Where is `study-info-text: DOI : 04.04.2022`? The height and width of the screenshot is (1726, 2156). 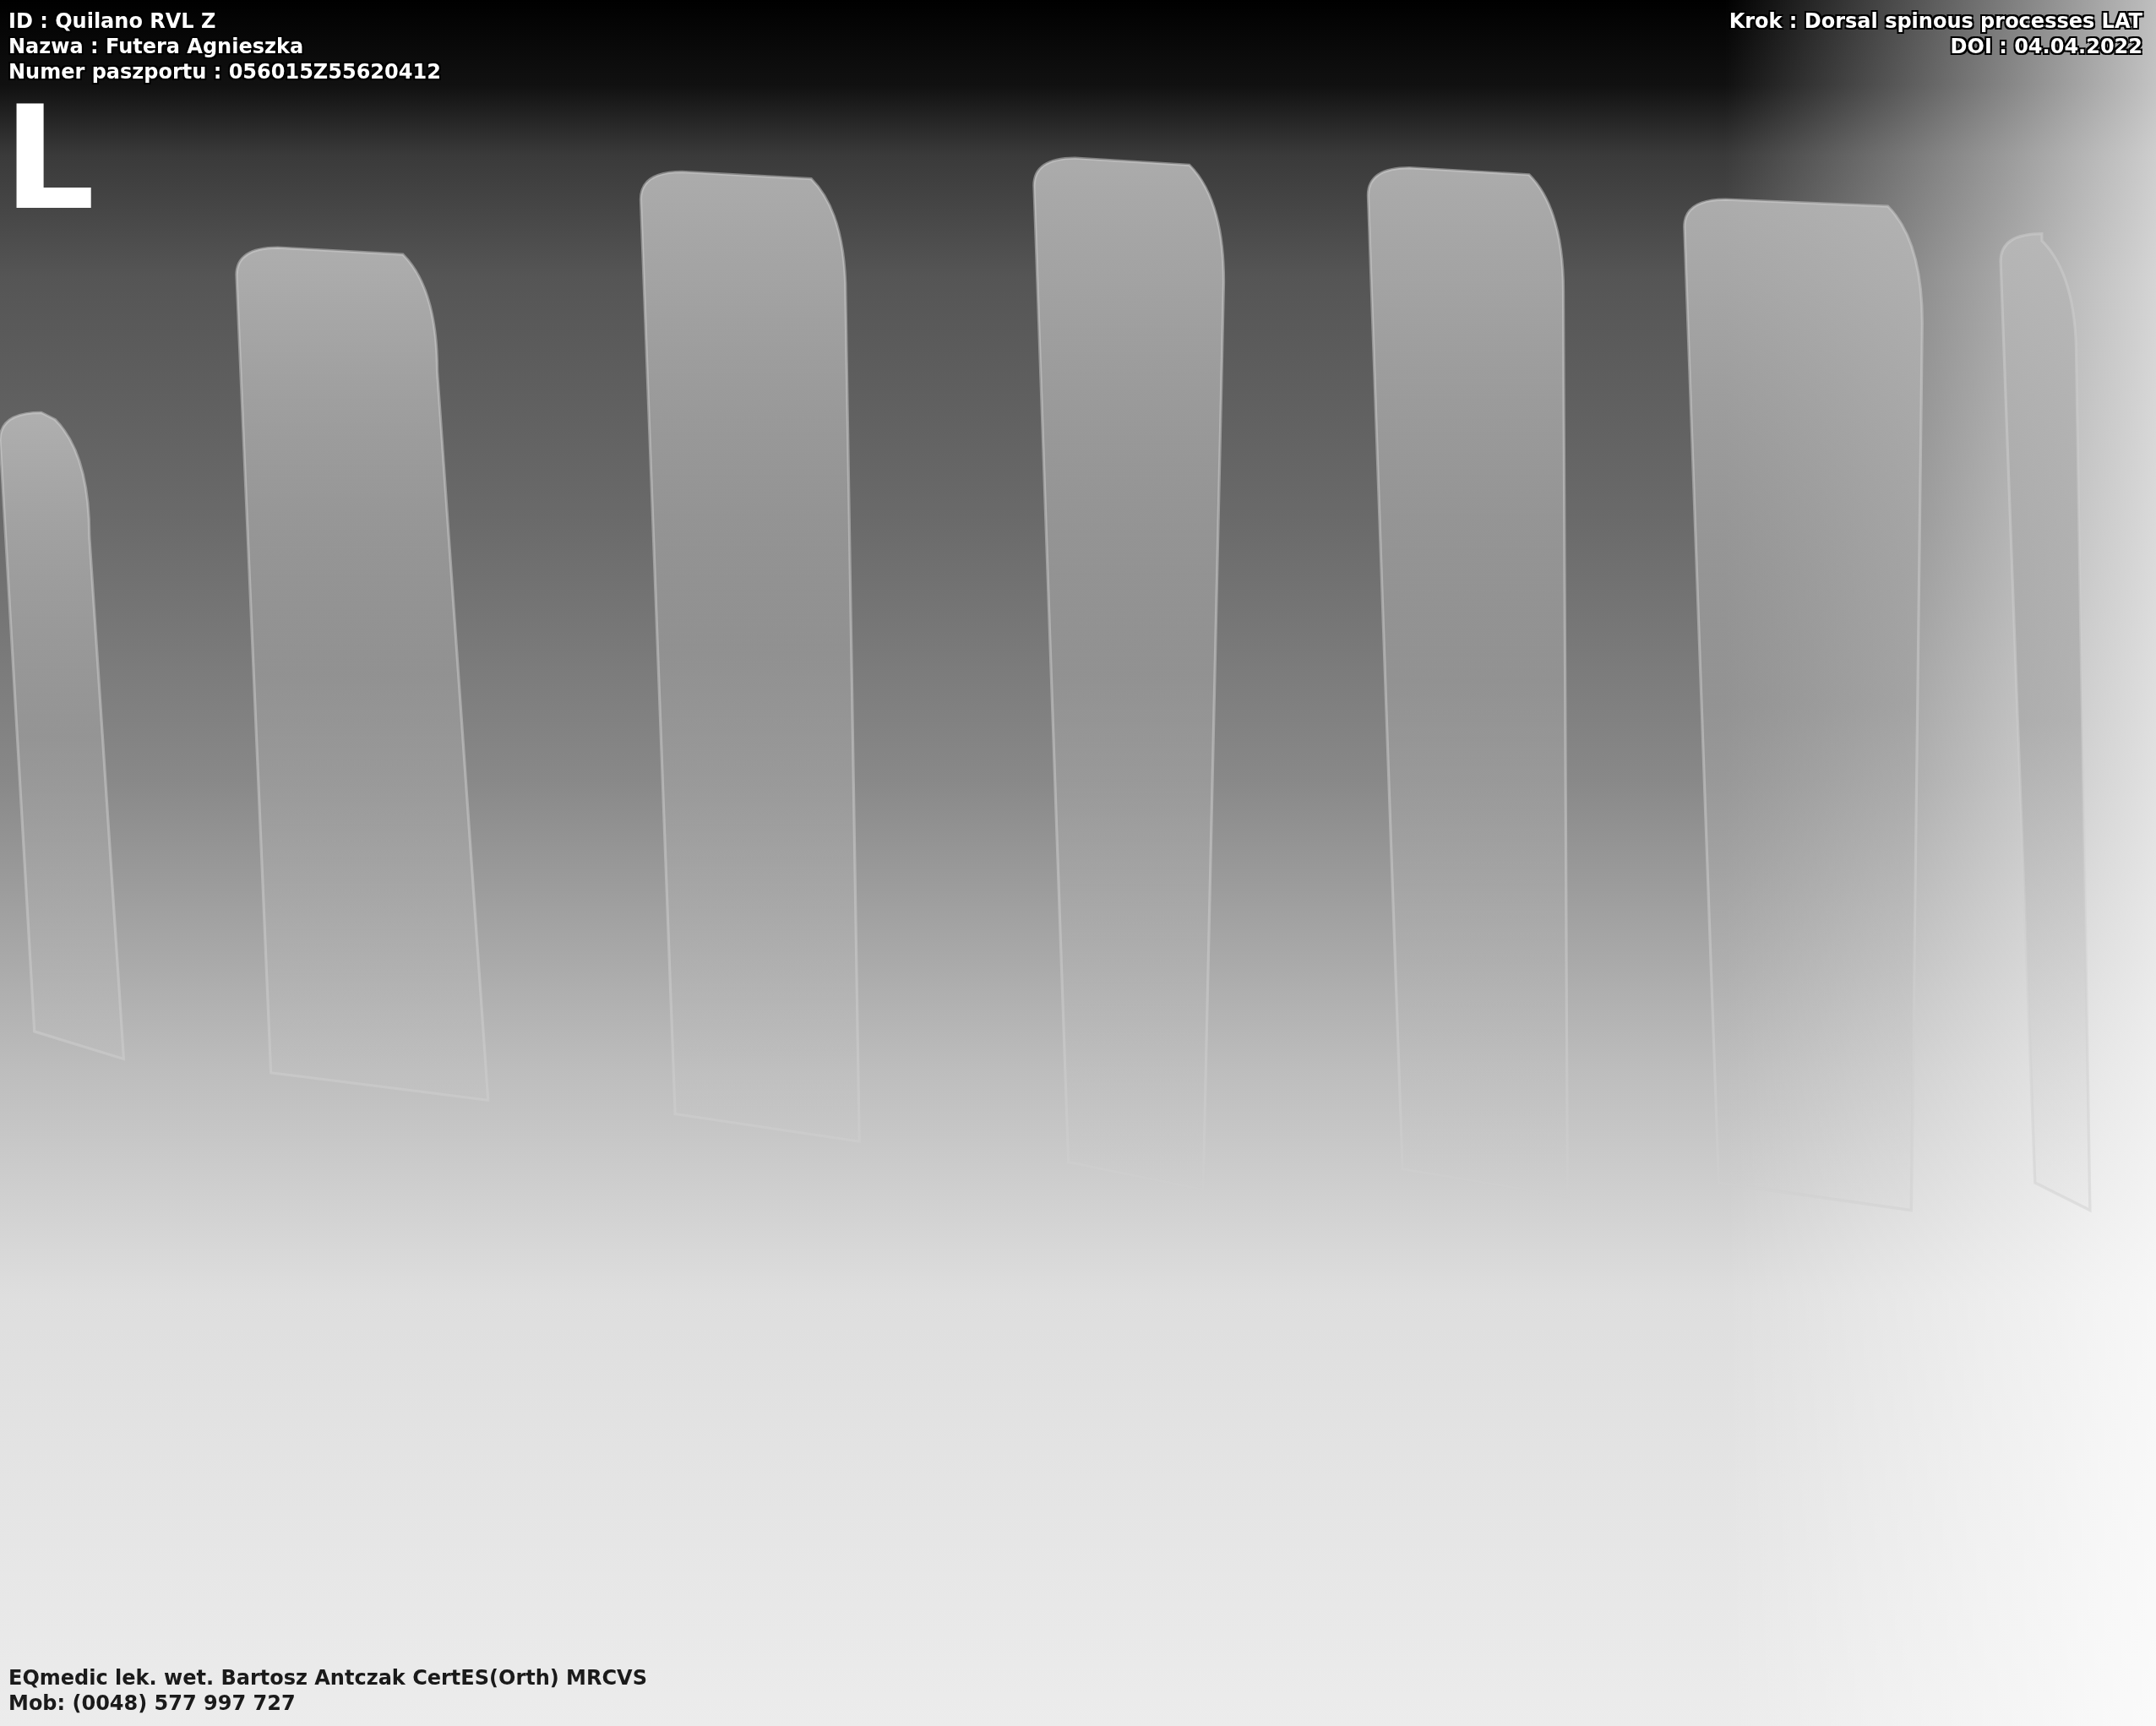
study-info-text: DOI : 04.04.2022 is located at coordinates (2046, 46).